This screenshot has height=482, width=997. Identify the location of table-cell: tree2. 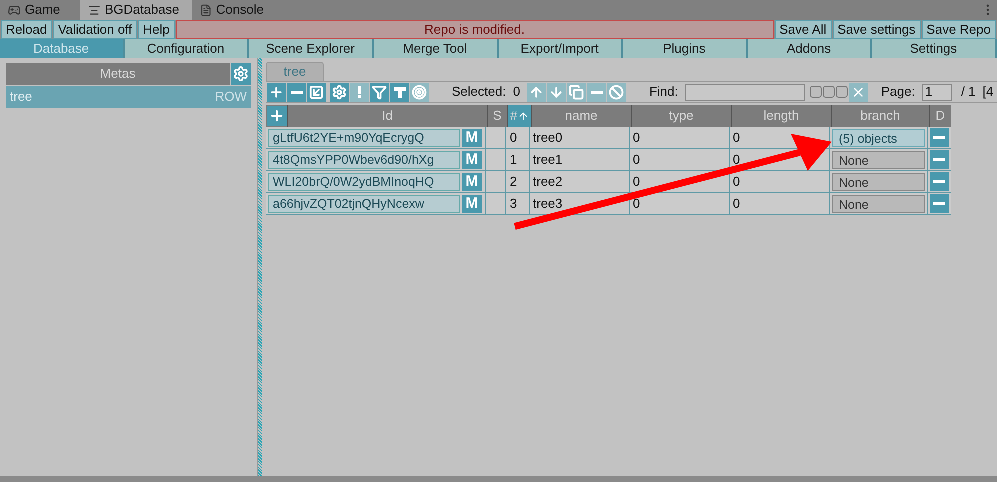
(580, 181).